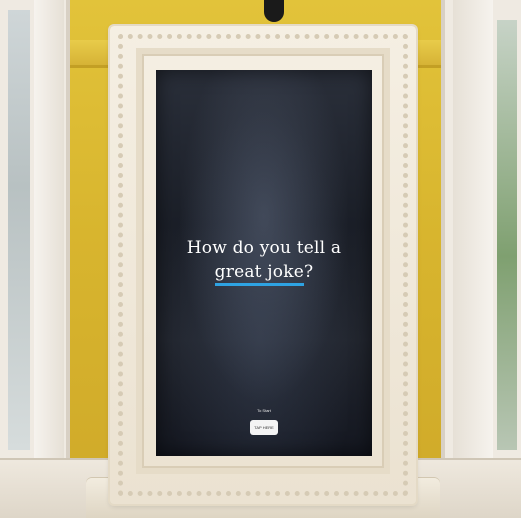  I want to click on ceiling-mount, so click(274, 11).